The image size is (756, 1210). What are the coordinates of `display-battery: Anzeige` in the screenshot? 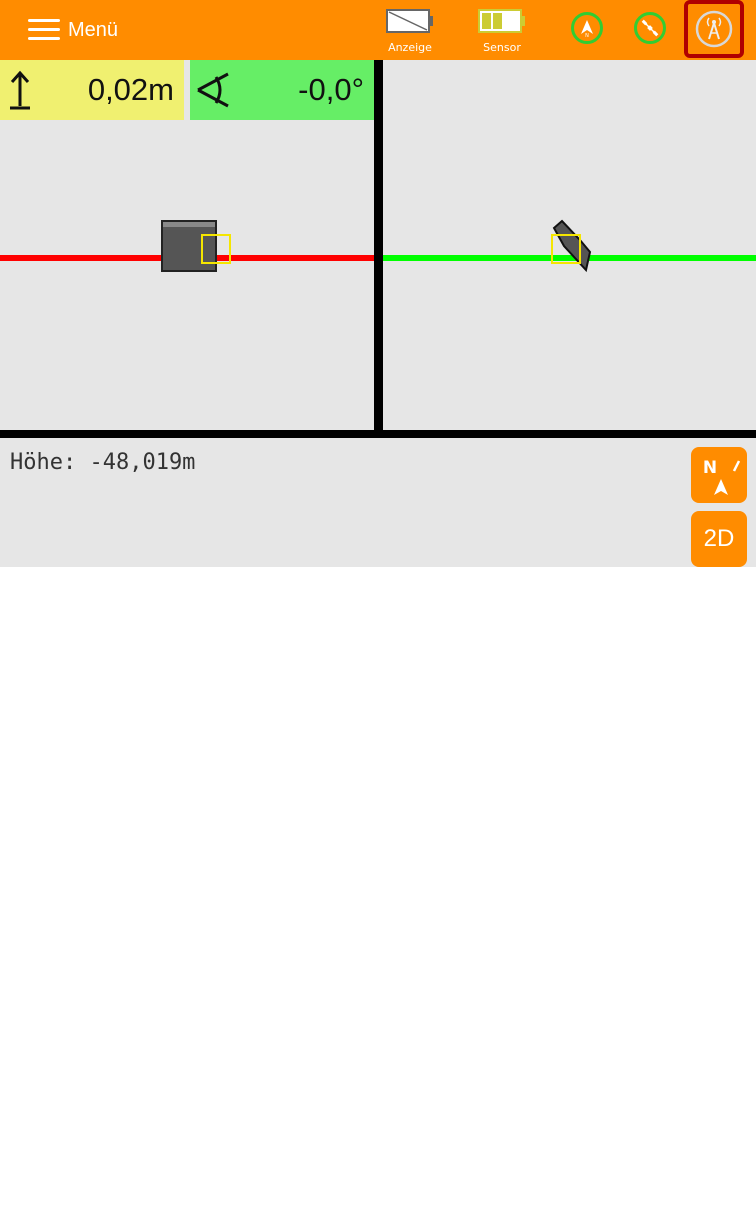 It's located at (410, 31).